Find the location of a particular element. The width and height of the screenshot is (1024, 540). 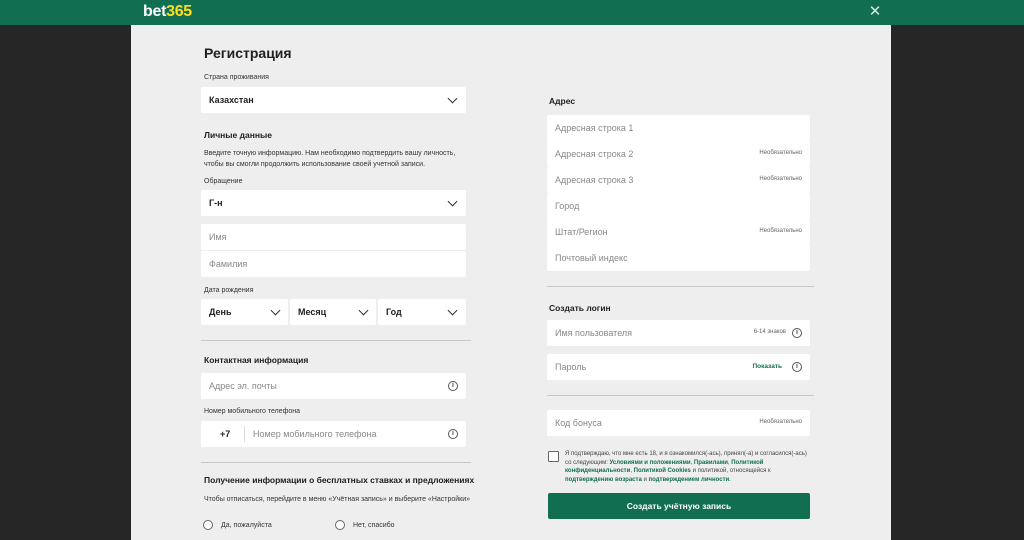

contact-heading: Контактная информация is located at coordinates (256, 360).